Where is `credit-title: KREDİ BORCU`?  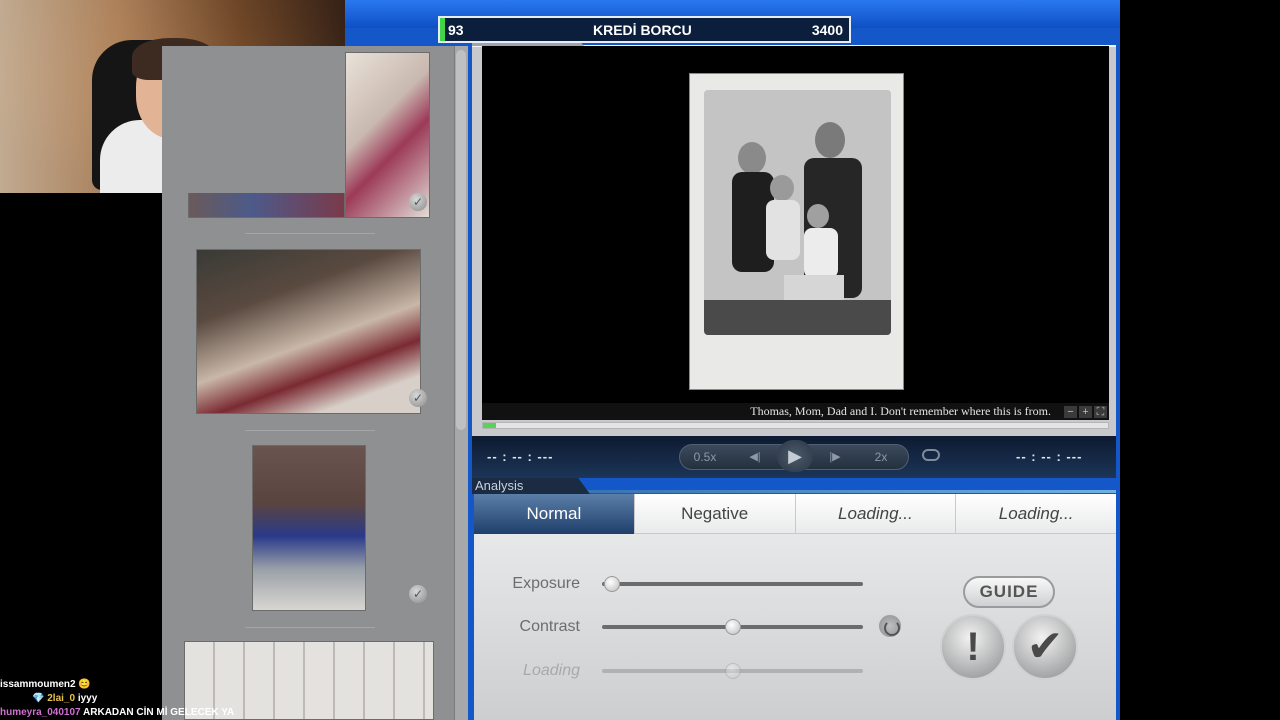
credit-title: KREDİ BORCU is located at coordinates (642, 30).